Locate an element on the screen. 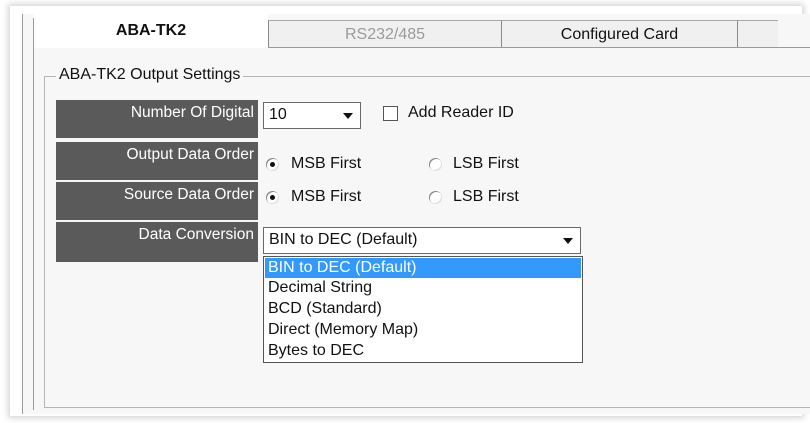  data-conversion-label: Data Conversion is located at coordinates (157, 242).